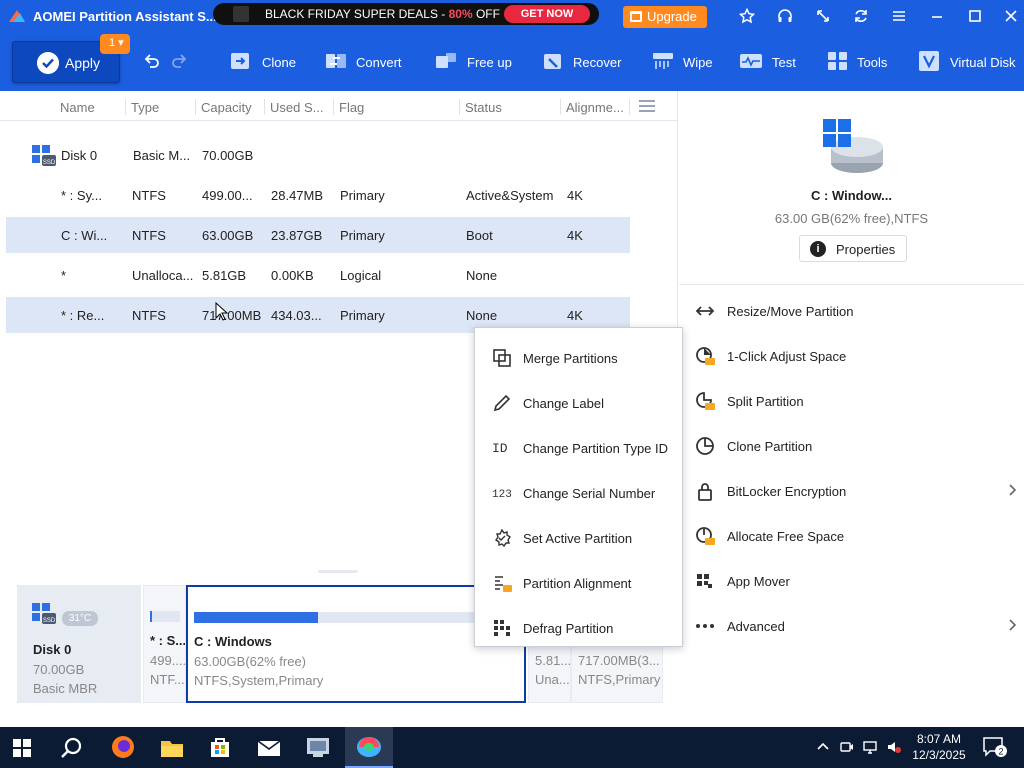 This screenshot has width=1024, height=768. I want to click on undo-icon, so click(152, 61).